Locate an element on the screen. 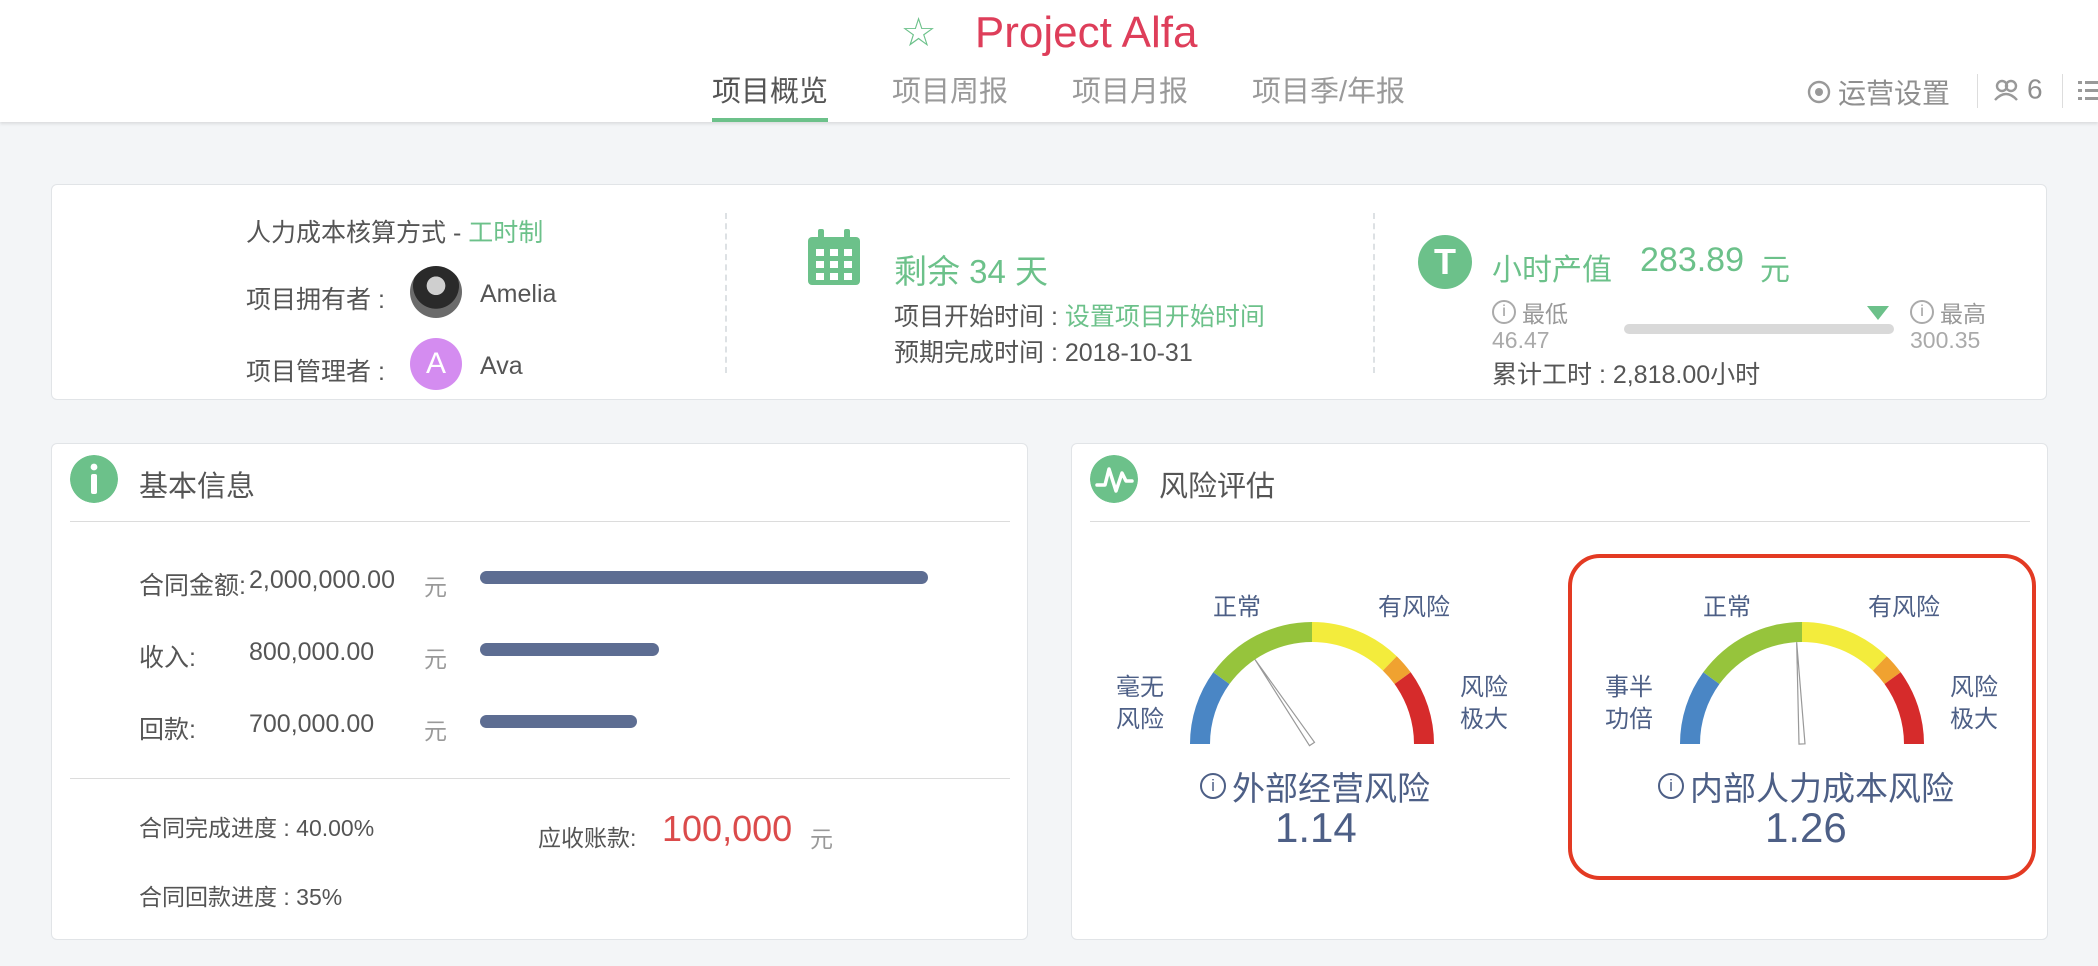 The image size is (2098, 966). project-title-row: ☆ Project Alfa is located at coordinates (1049, 33).